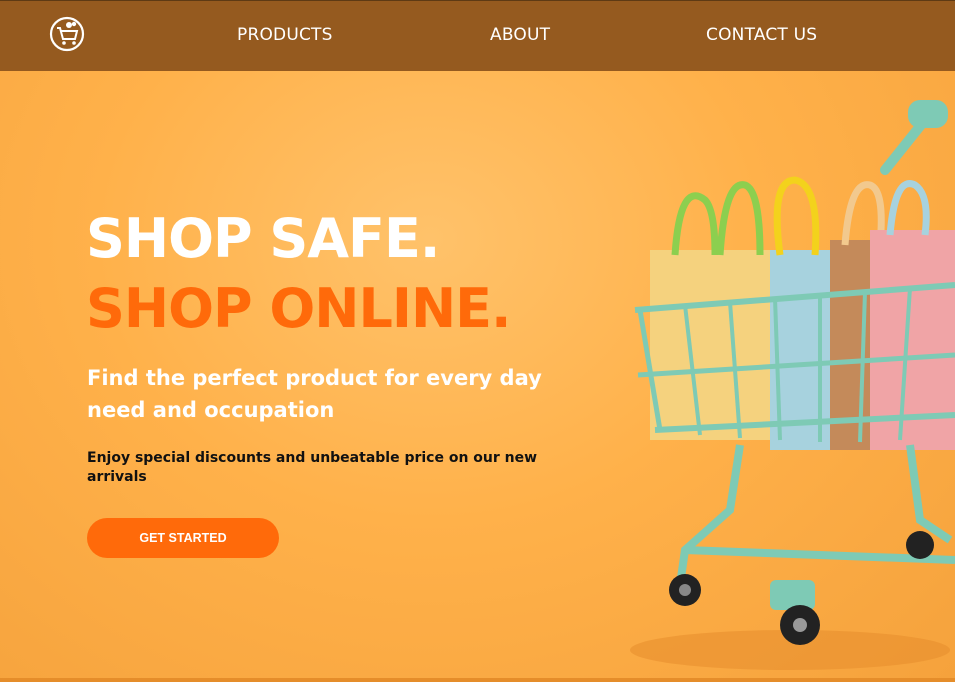 The width and height of the screenshot is (955, 682). What do you see at coordinates (761, 35) in the screenshot?
I see `nav-link-contact-us: CONTACT US` at bounding box center [761, 35].